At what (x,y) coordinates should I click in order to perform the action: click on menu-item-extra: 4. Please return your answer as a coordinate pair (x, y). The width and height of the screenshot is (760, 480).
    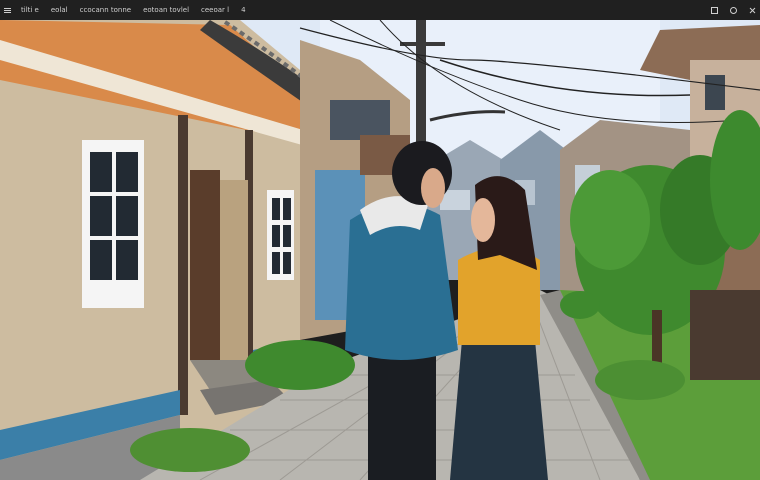
    Looking at the image, I should click on (243, 10).